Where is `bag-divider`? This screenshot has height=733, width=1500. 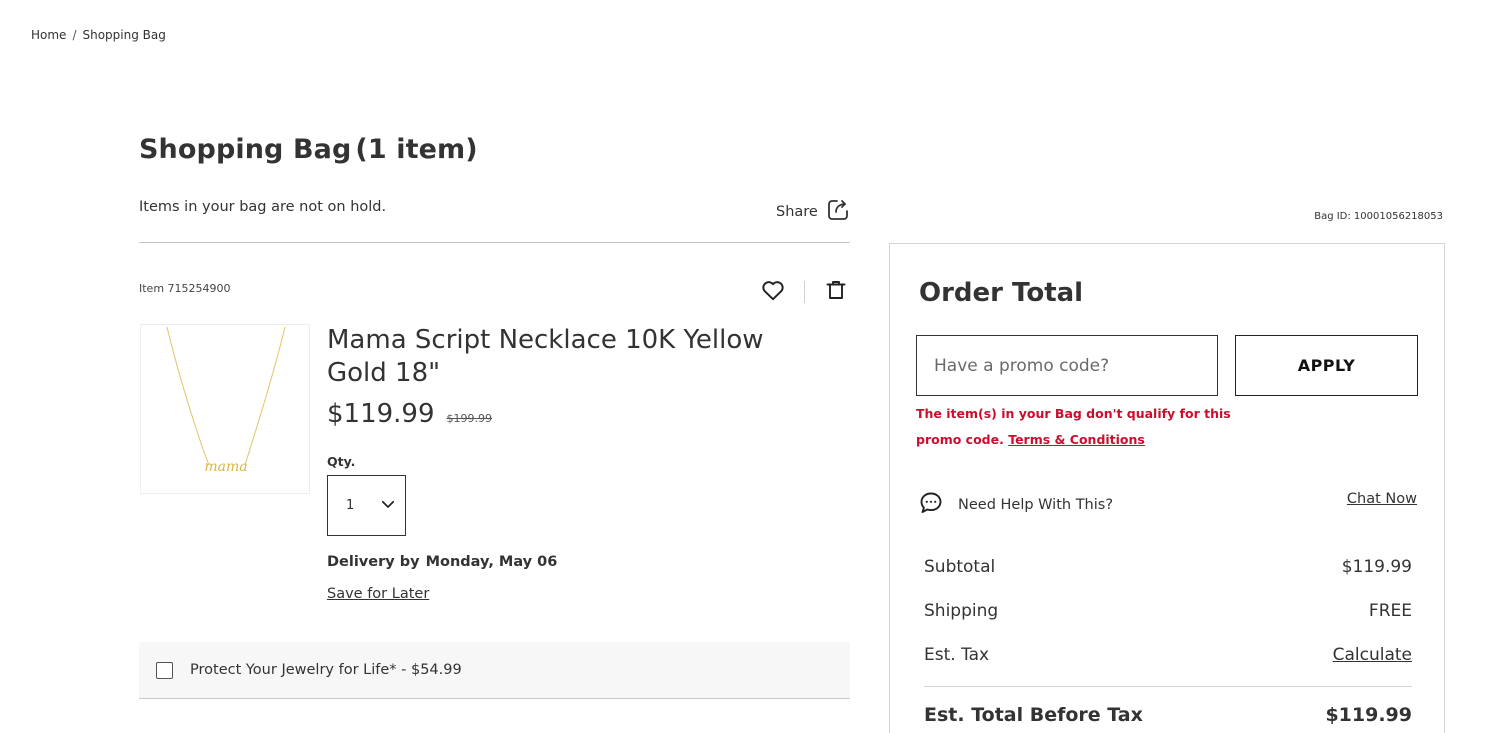 bag-divider is located at coordinates (494, 242).